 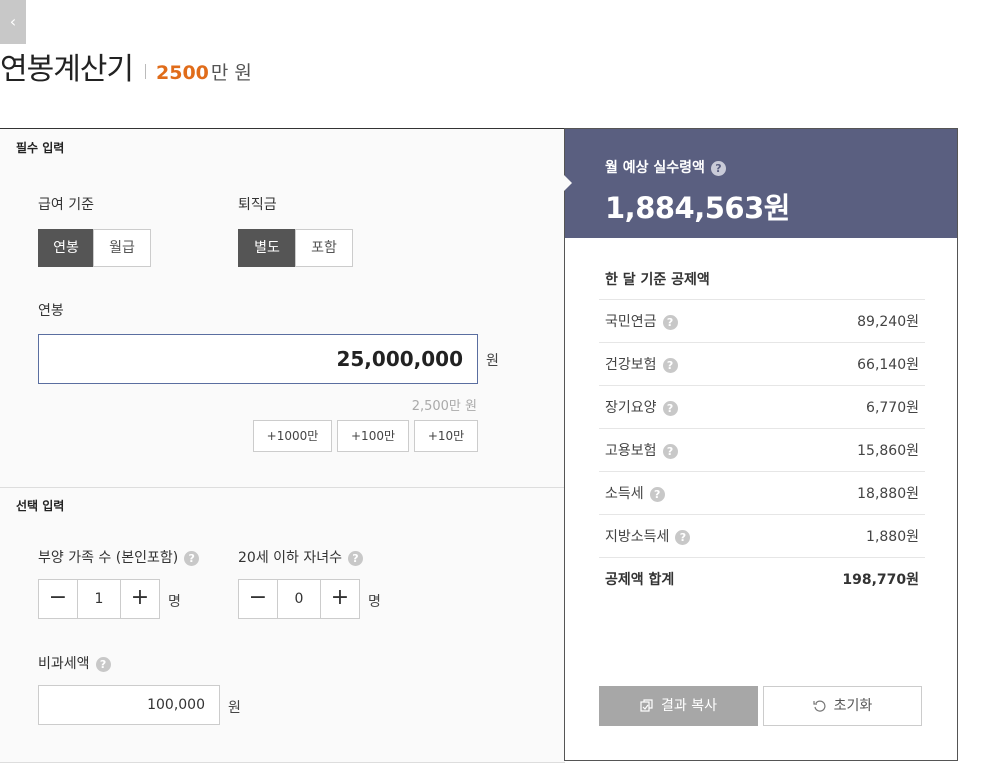 I want to click on children-plus-button: +, so click(x=340, y=599).